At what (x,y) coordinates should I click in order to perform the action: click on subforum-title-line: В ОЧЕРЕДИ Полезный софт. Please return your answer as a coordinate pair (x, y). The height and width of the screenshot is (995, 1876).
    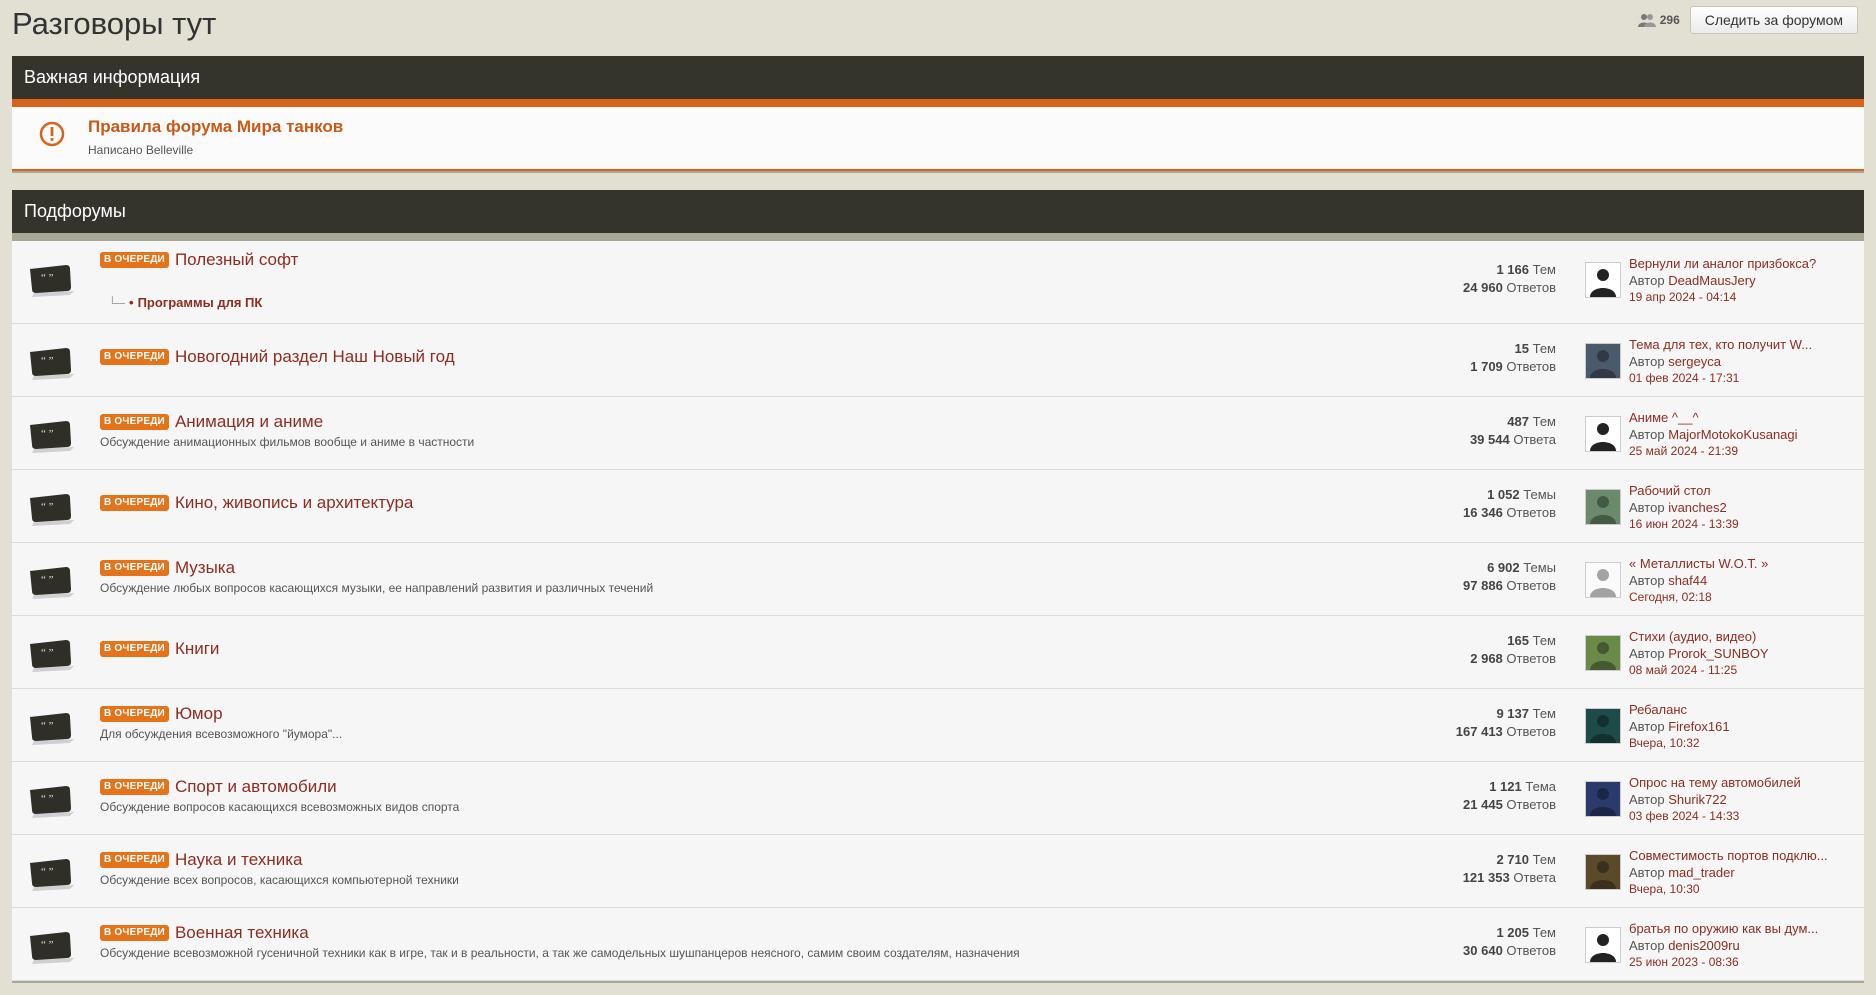
    Looking at the image, I should click on (199, 260).